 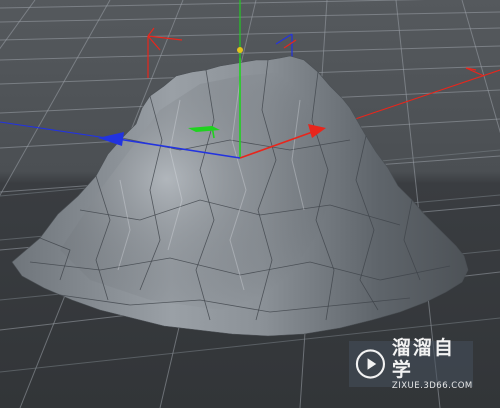 I want to click on gizmo-y-handle, so click(x=240, y=50).